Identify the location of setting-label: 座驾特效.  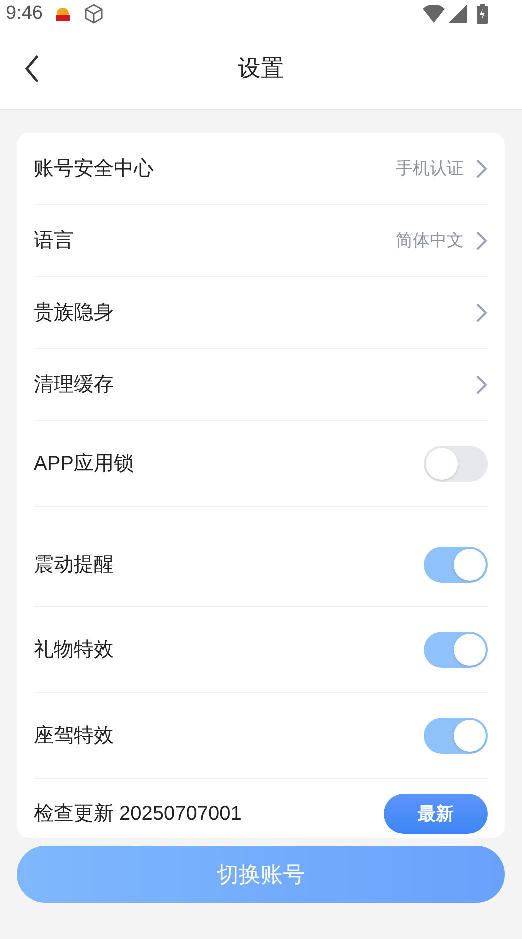
(74, 736).